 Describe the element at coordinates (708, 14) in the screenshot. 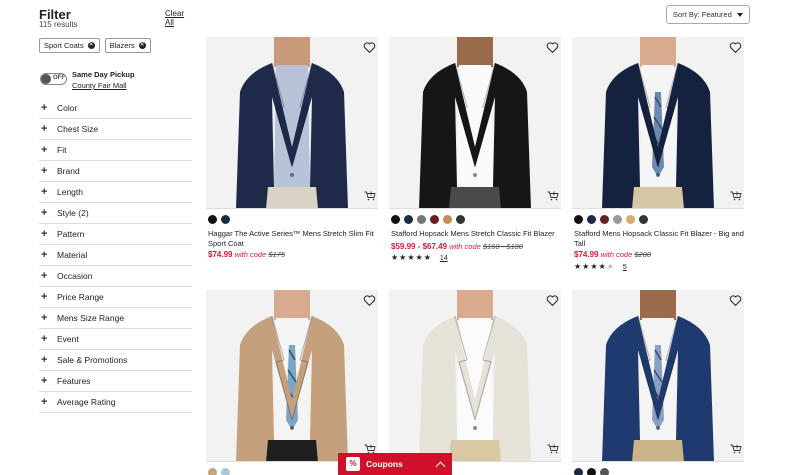

I see `sort-dropdown: Sort By: Featured` at that location.